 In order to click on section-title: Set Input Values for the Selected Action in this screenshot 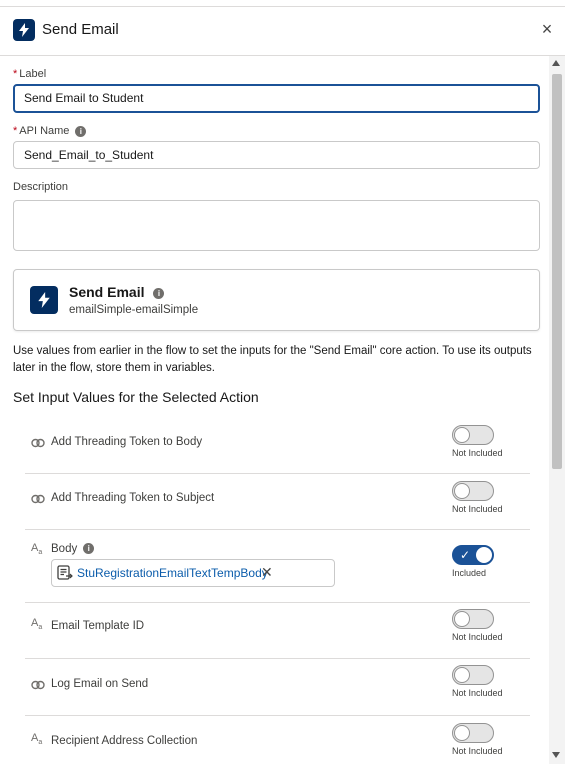, I will do `click(136, 397)`.